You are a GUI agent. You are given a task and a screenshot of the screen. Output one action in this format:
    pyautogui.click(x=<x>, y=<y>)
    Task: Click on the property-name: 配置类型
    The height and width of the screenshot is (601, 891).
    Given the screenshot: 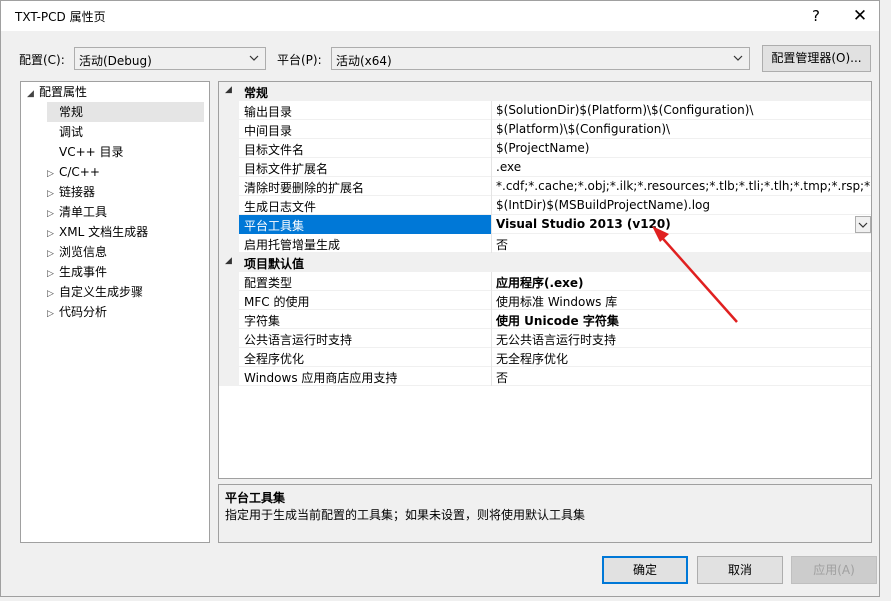 What is the action you would take?
    pyautogui.click(x=268, y=283)
    